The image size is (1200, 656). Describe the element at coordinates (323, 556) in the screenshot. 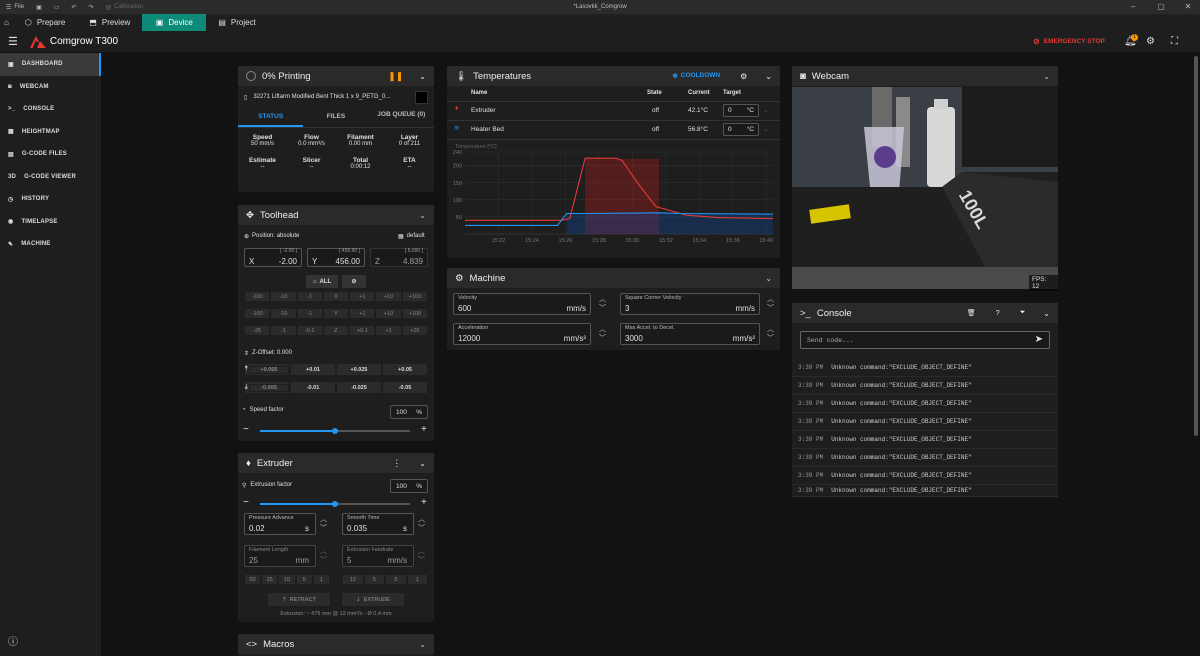

I see `length-stepper: ︿ ﹀` at that location.